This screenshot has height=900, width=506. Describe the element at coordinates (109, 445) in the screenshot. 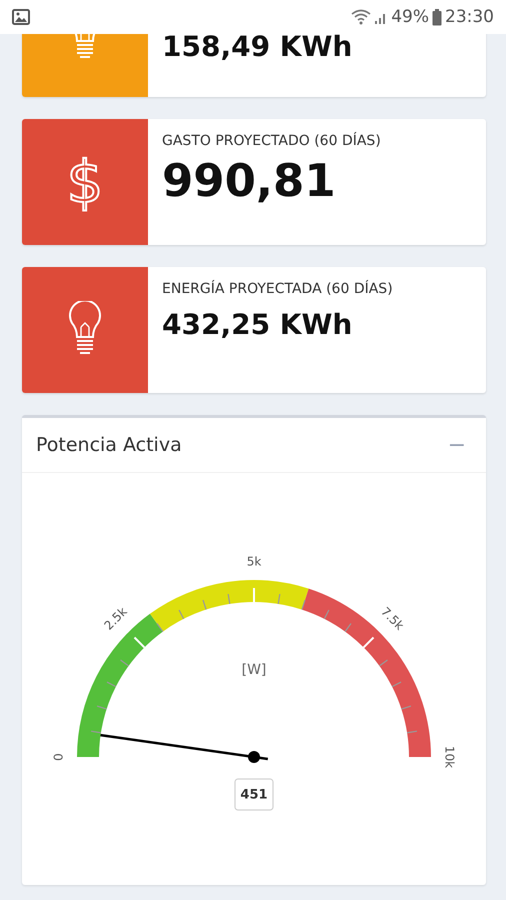

I see `panel-title: Potencia Activa` at that location.